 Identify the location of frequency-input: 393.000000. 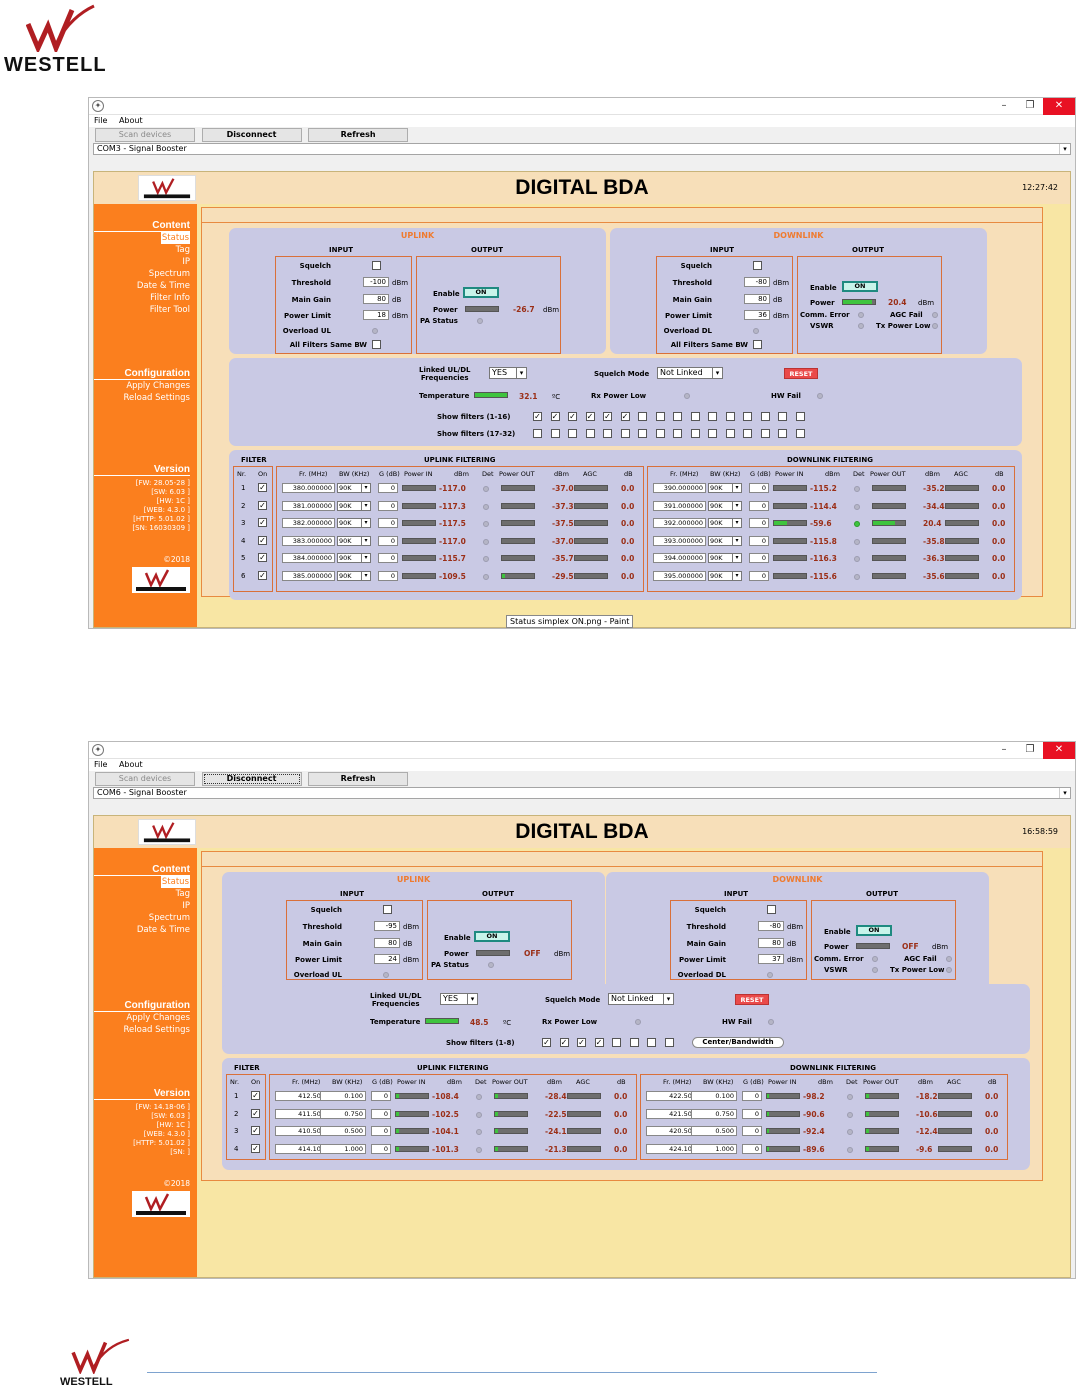
(679, 540).